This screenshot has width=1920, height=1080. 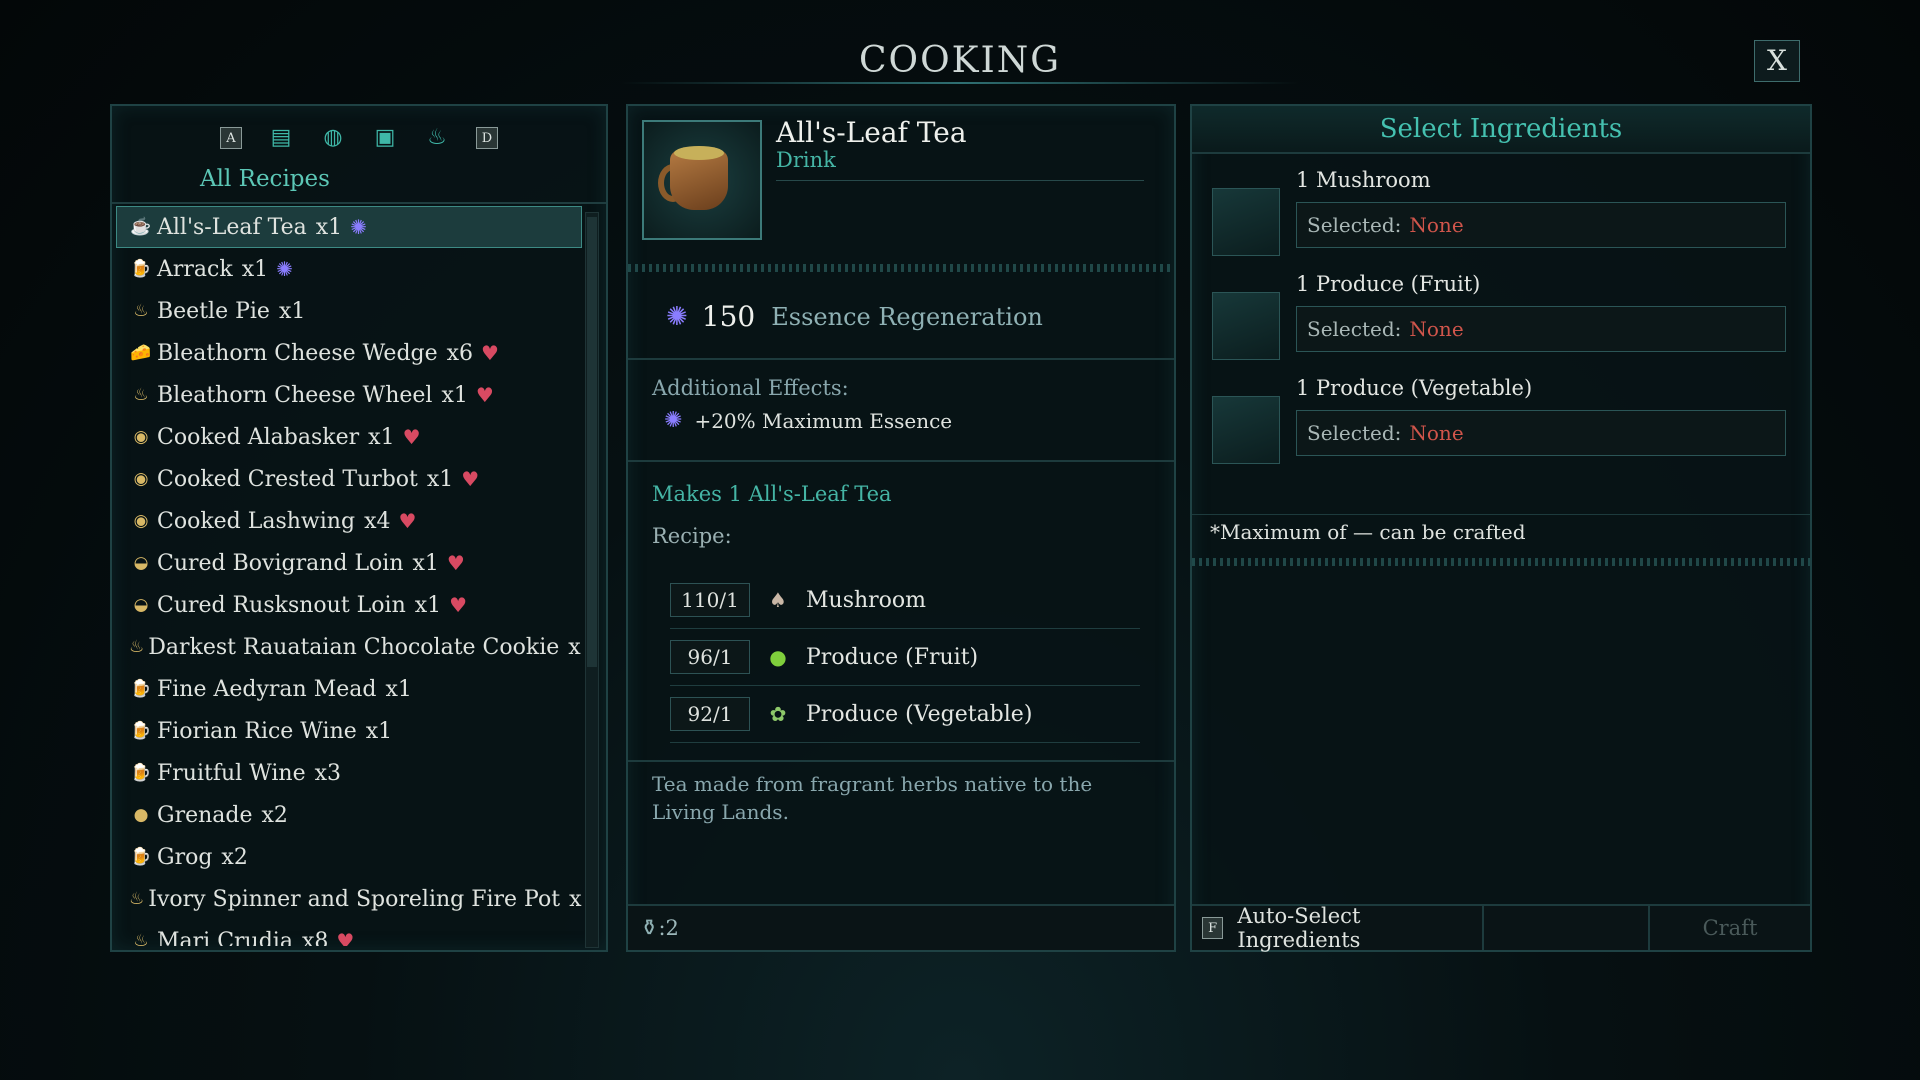 I want to click on recipe-item: ◒ Cured Rusksnout Loin x1 ♥, so click(x=349, y=605).